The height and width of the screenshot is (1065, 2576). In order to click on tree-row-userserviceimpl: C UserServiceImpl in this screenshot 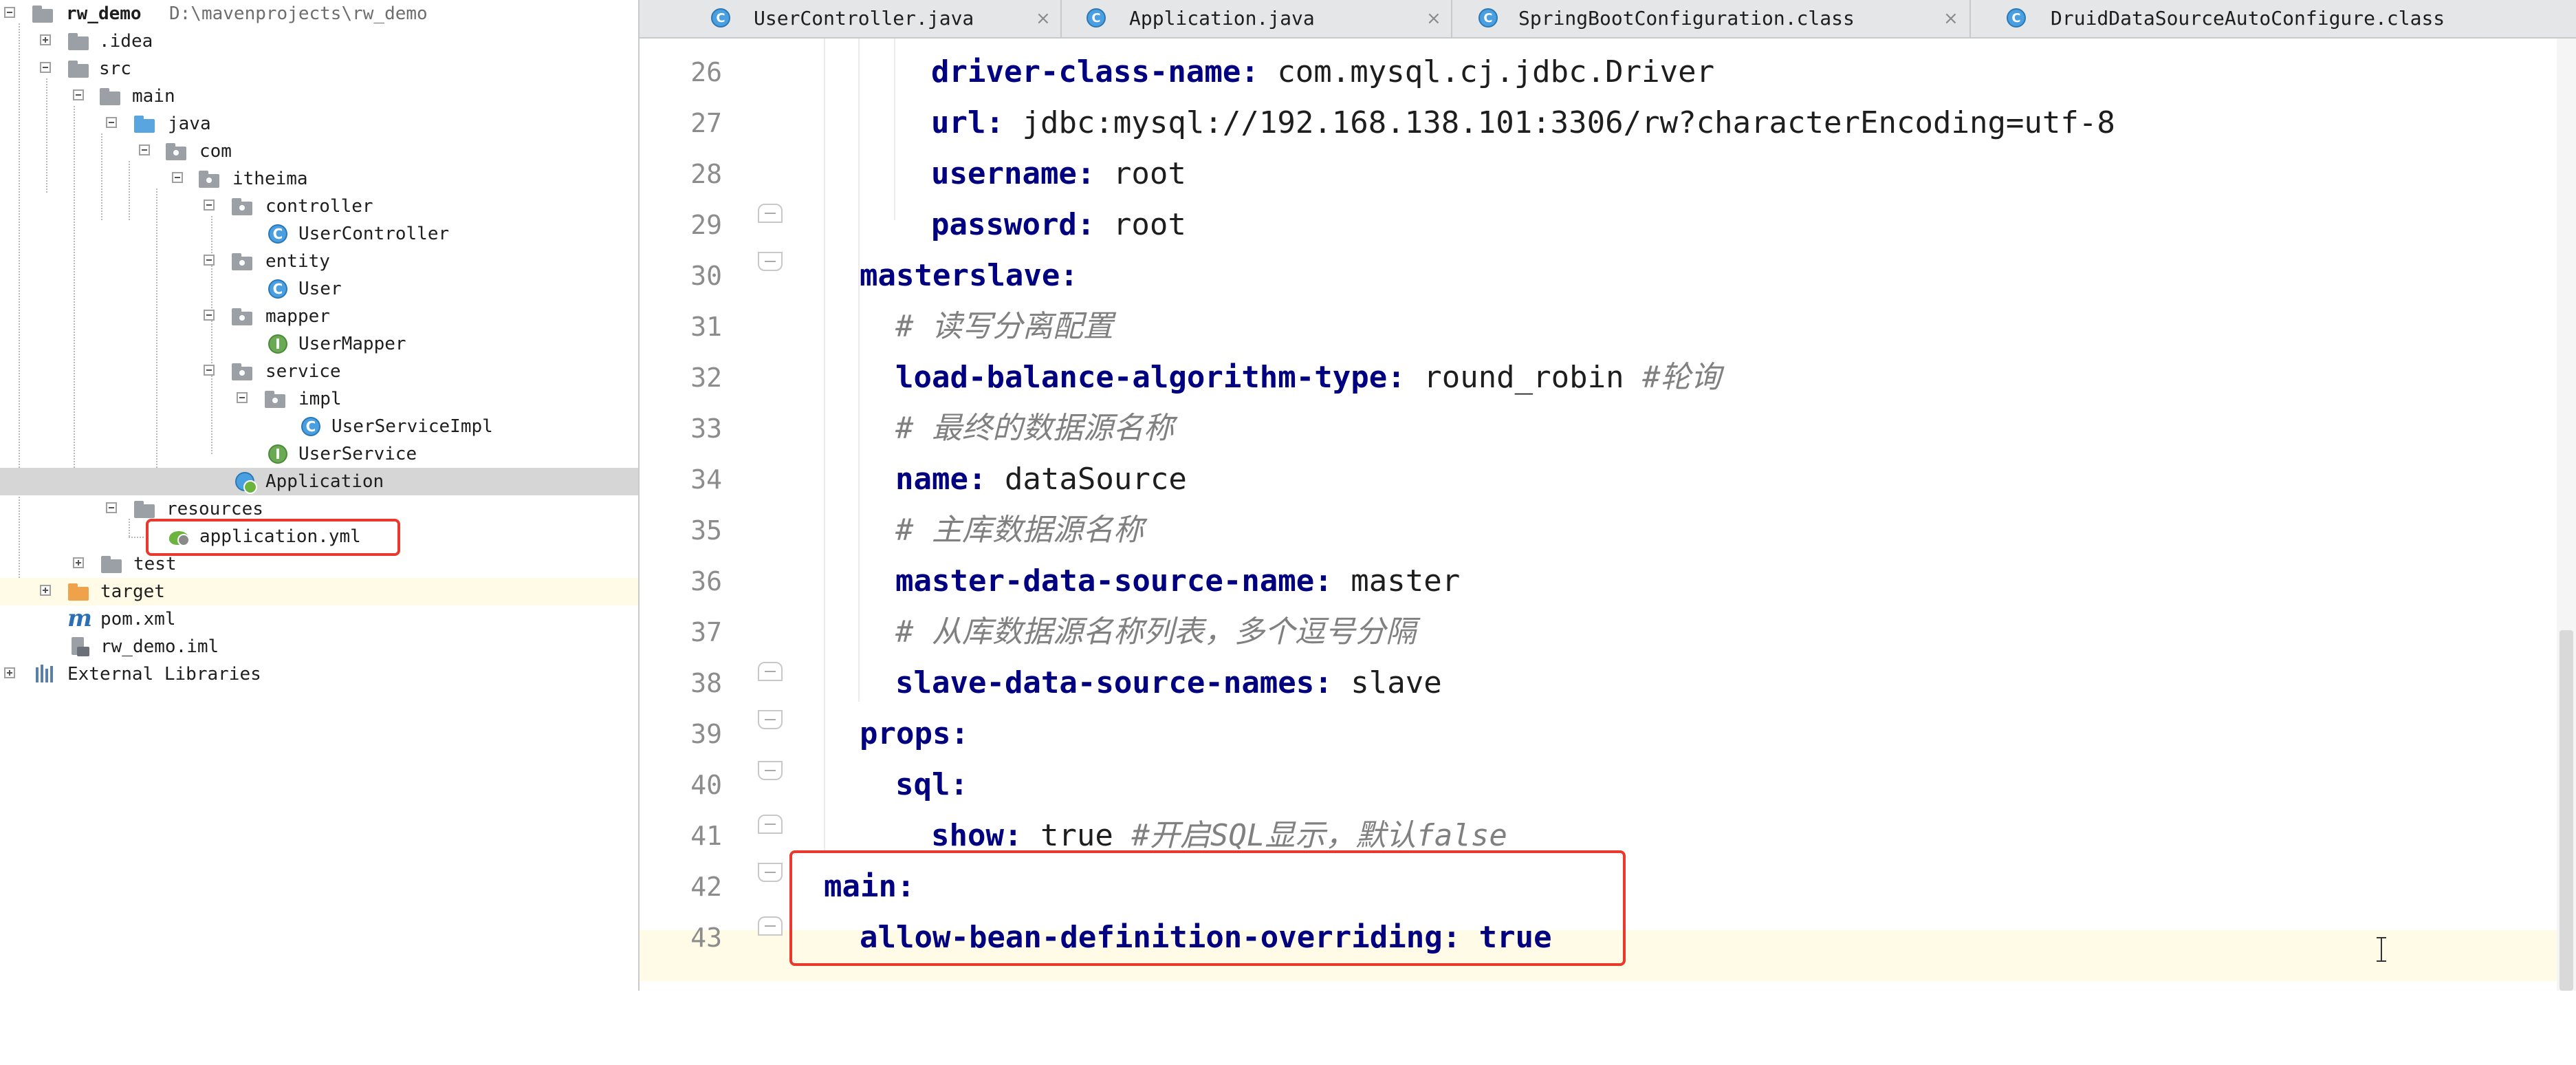, I will do `click(319, 426)`.